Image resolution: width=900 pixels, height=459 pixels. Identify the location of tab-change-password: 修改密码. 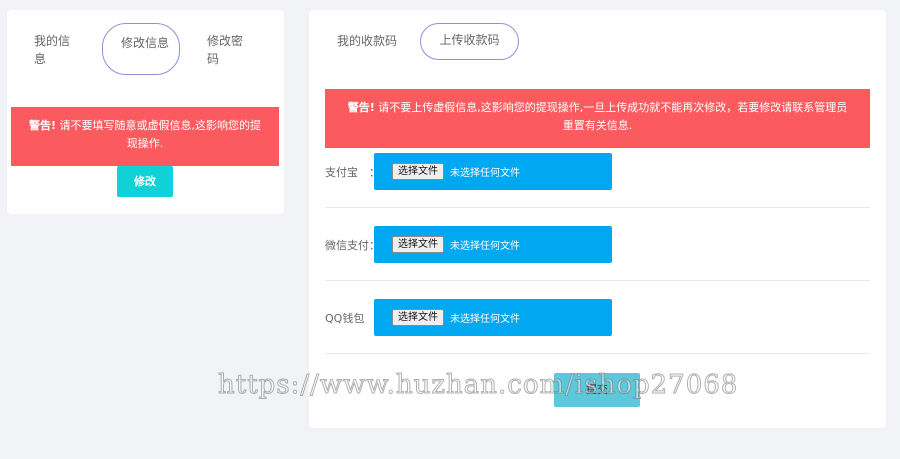
(229, 50).